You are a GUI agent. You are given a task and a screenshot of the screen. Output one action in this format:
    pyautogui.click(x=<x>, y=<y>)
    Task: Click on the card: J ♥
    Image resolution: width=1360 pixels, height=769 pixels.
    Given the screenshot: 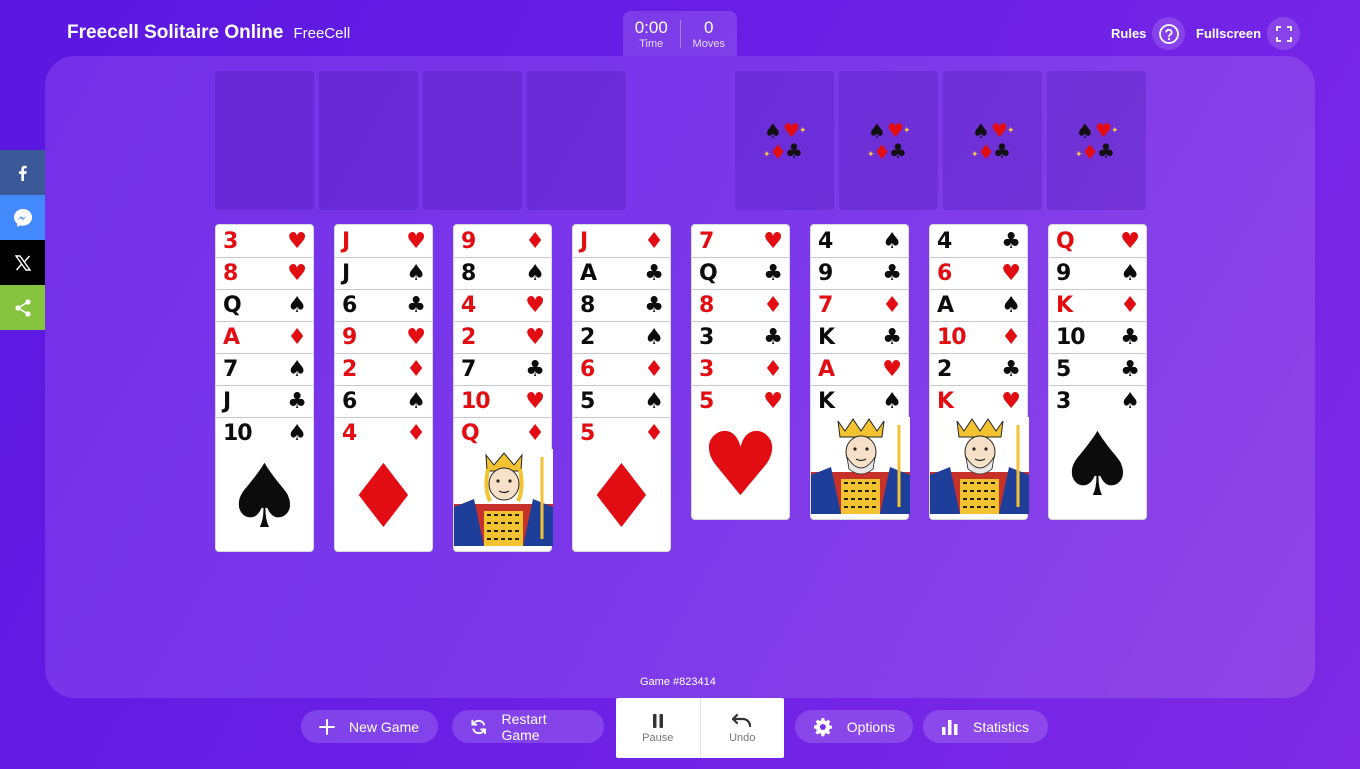 What is the action you would take?
    pyautogui.click(x=383, y=241)
    